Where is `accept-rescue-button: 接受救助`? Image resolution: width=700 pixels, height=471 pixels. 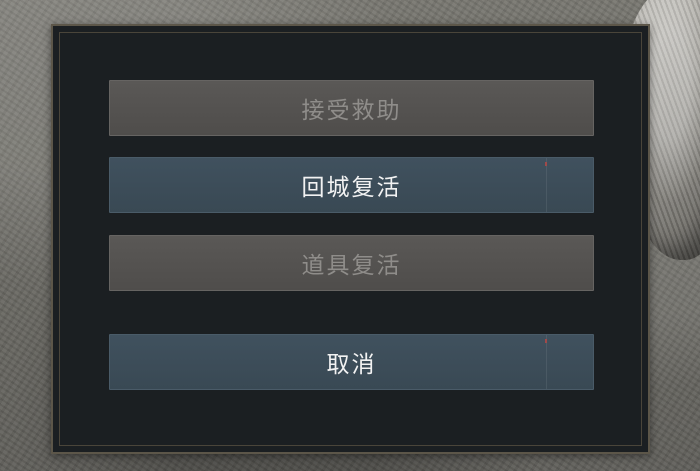 accept-rescue-button: 接受救助 is located at coordinates (351, 108).